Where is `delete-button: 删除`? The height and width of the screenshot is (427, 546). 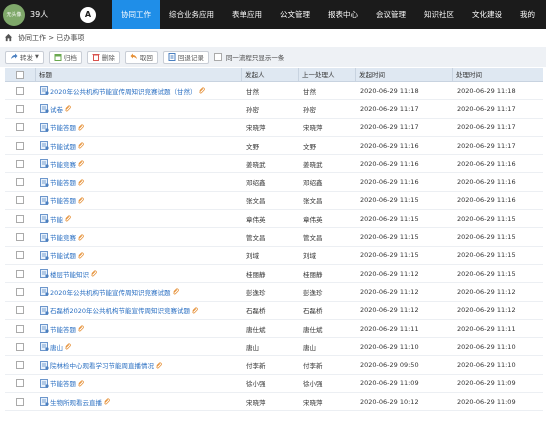
delete-button: 删除 is located at coordinates (103, 57).